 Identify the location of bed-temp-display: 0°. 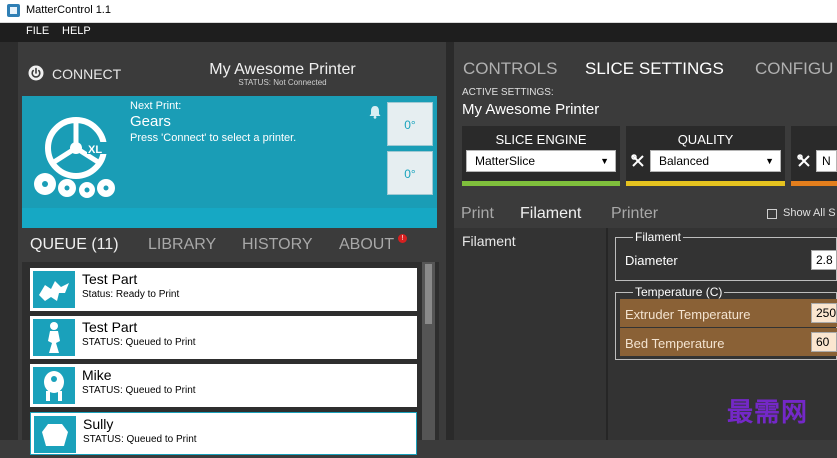
(410, 173).